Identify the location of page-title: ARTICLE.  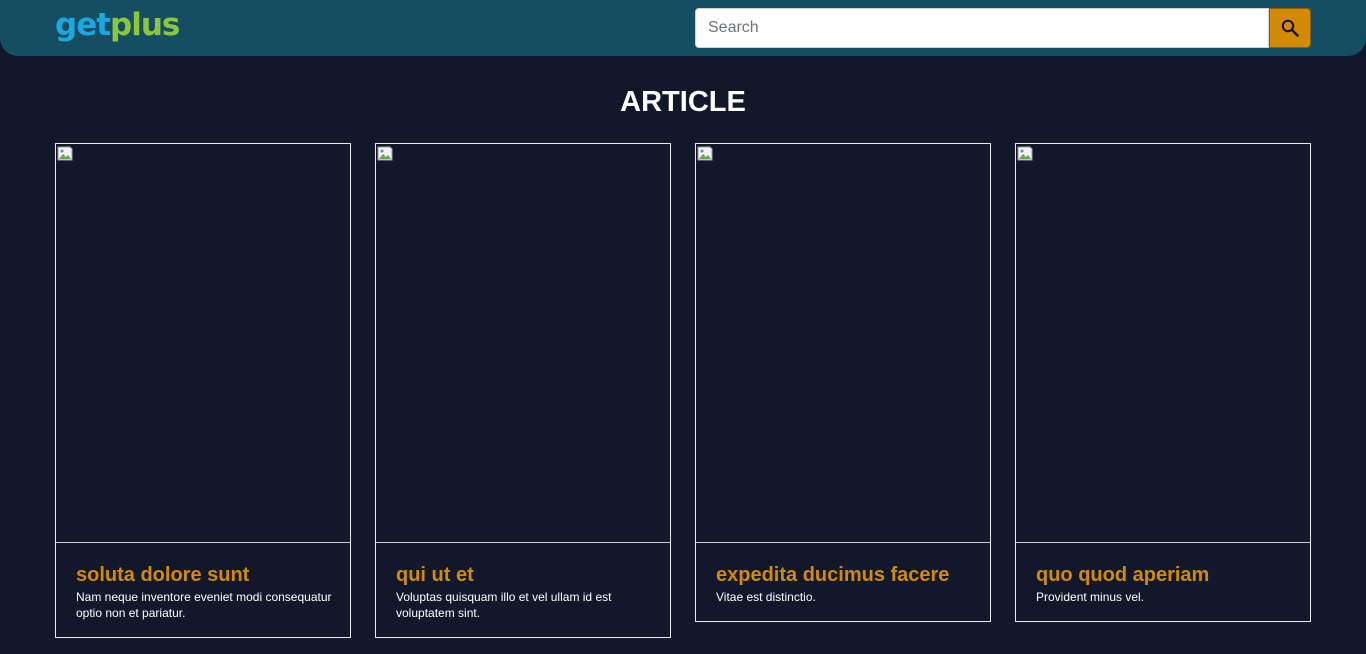
(683, 102).